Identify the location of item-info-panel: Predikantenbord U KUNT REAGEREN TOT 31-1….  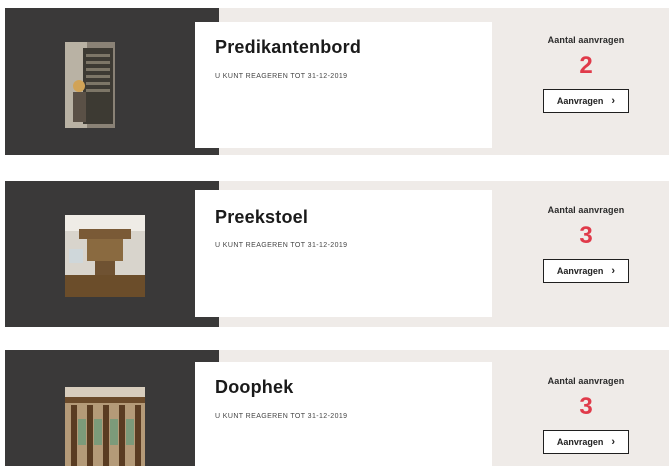
(343, 85).